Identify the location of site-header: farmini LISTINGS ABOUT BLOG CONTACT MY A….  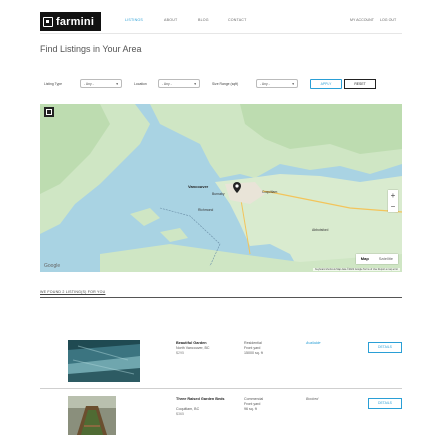
(221, 23).